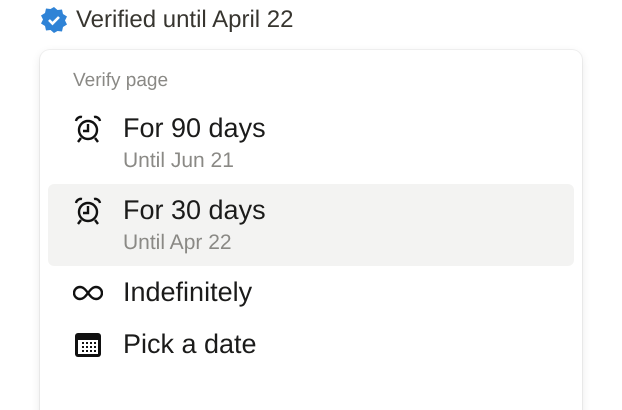 The width and height of the screenshot is (622, 410). Describe the element at coordinates (185, 20) in the screenshot. I see `verification-status: Verified until April 22` at that location.